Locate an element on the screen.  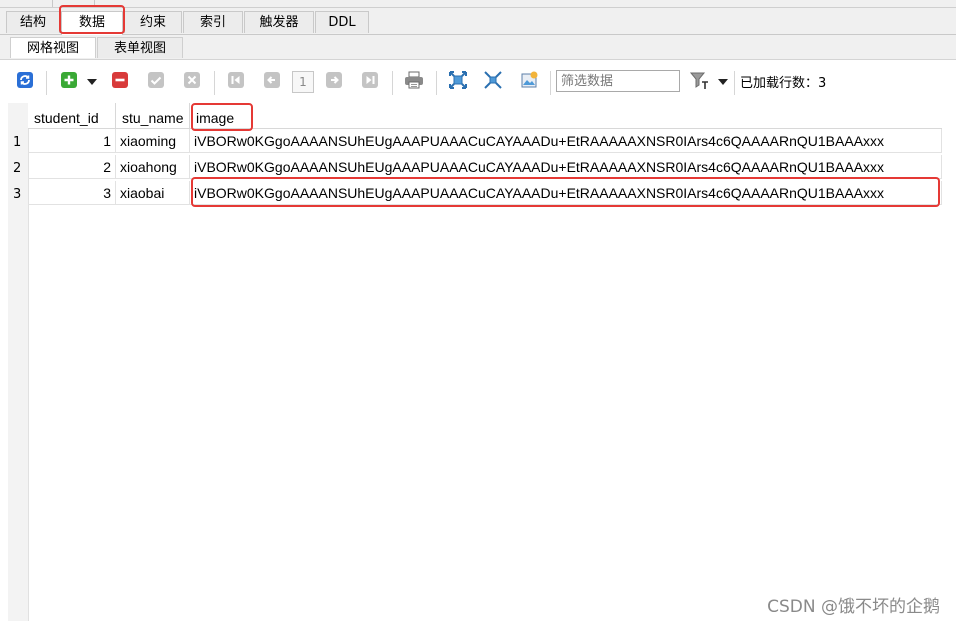
add-row-button is located at coordinates (69, 82).